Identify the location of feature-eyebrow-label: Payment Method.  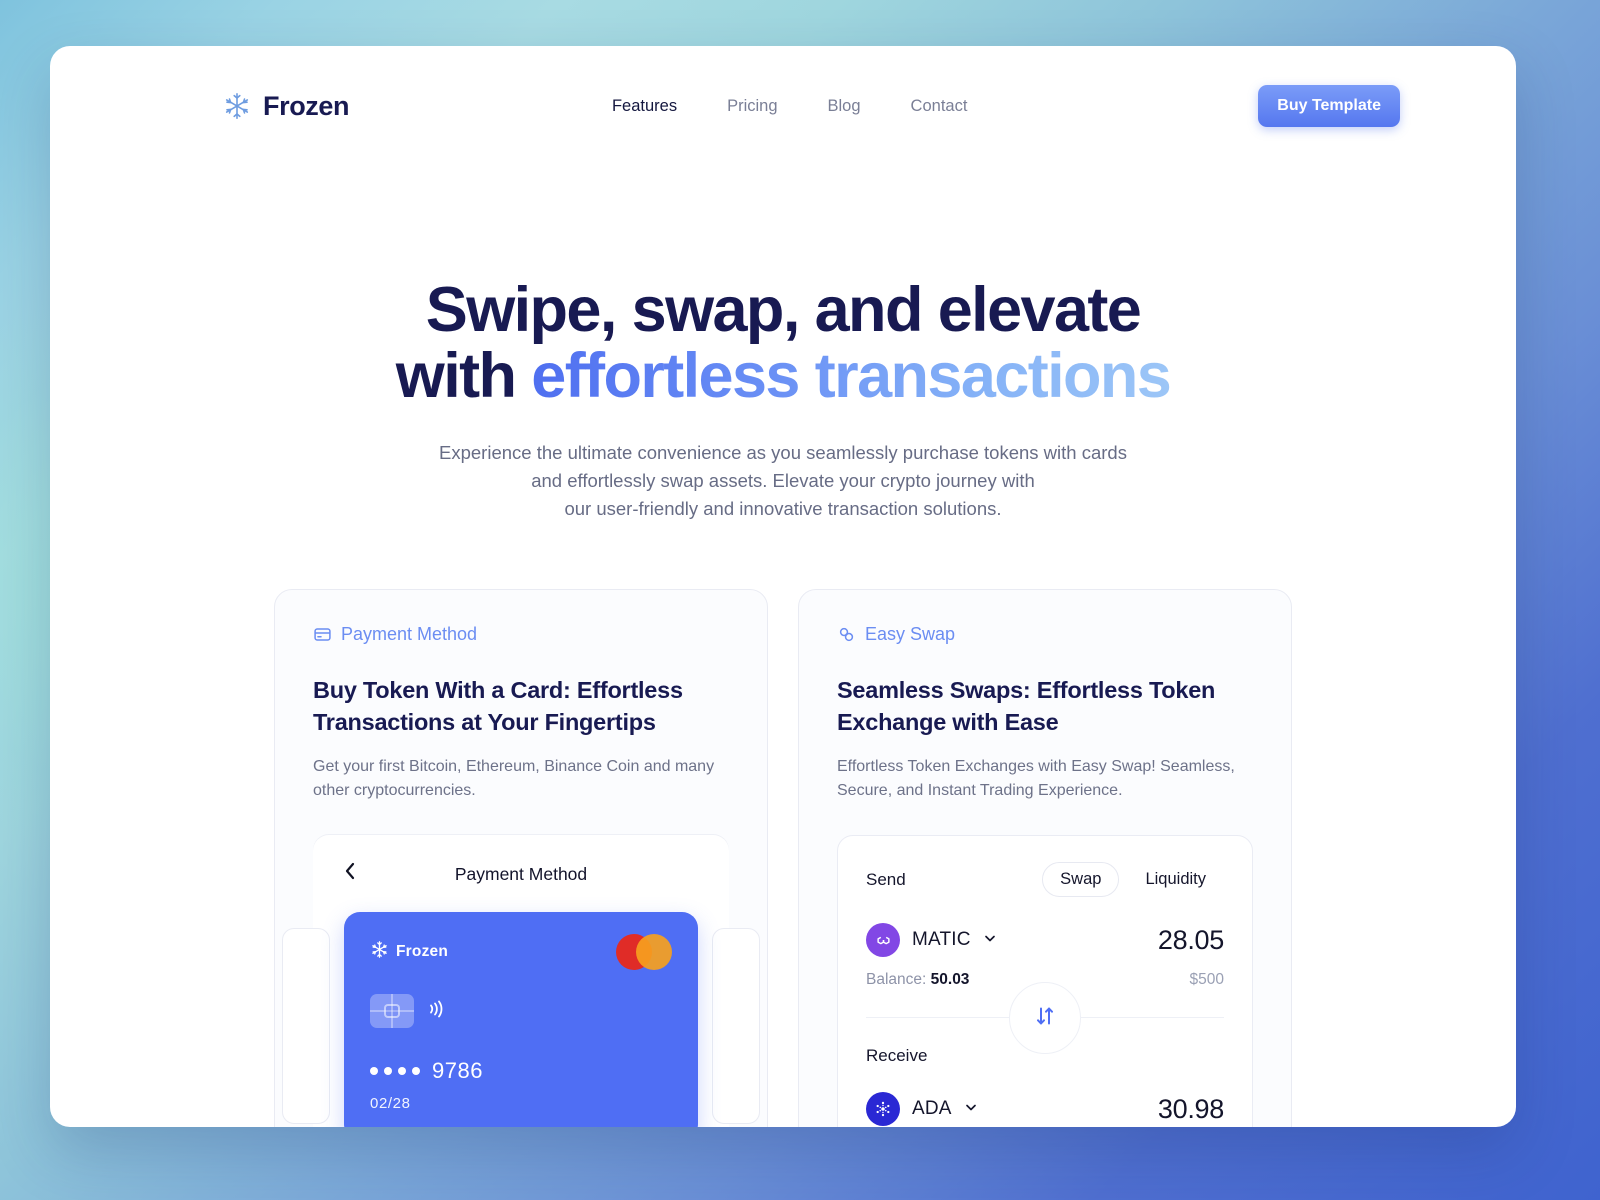
(409, 634).